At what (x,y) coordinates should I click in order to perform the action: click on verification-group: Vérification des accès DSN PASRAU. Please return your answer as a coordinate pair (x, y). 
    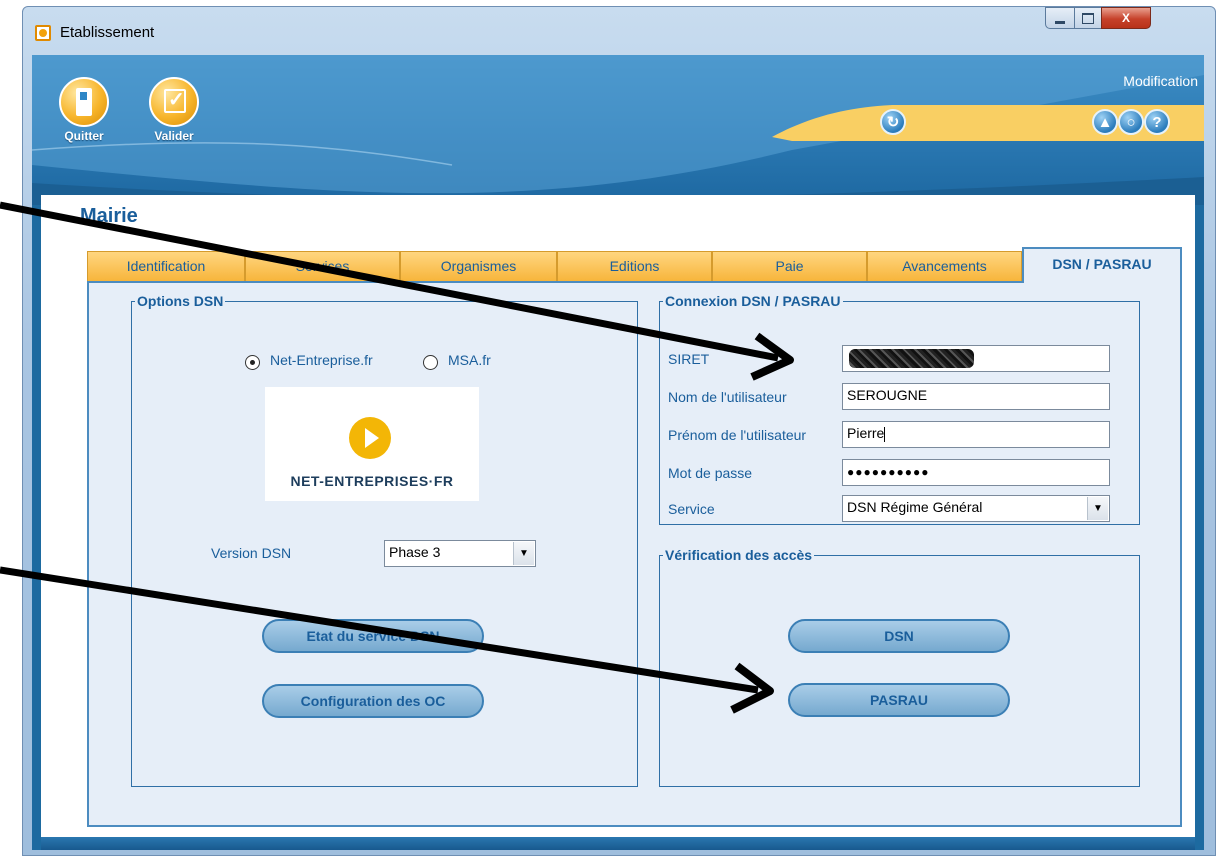
    Looking at the image, I should click on (899, 667).